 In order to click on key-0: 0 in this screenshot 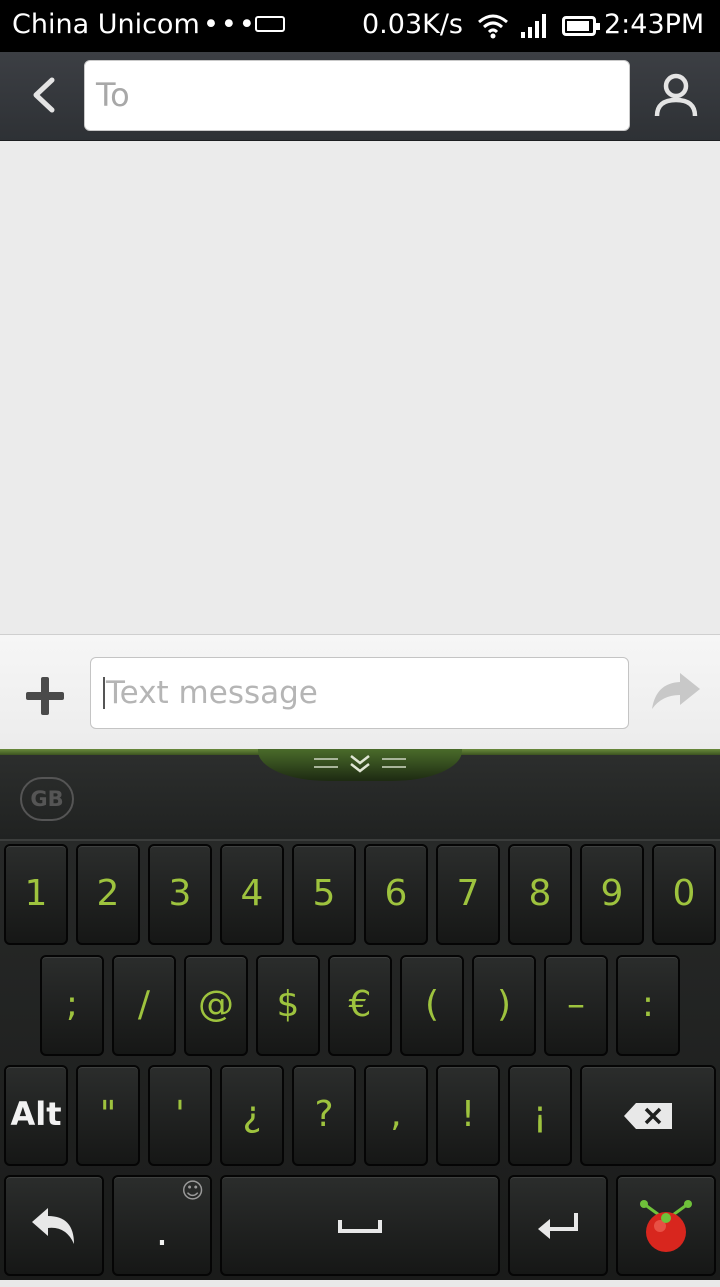, I will do `click(684, 894)`.